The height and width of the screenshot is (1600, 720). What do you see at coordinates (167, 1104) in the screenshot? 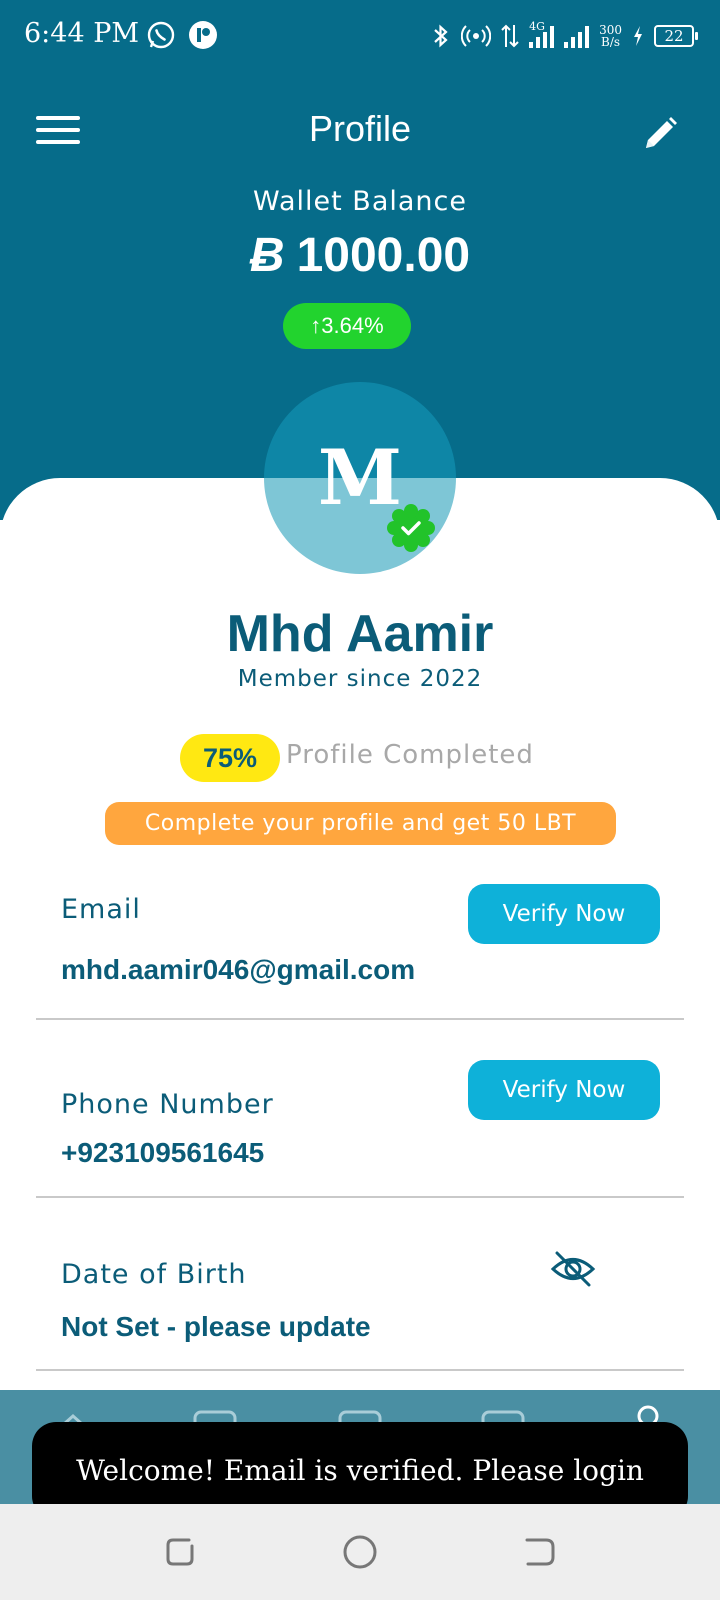
I see `phone-label: Phone Number` at bounding box center [167, 1104].